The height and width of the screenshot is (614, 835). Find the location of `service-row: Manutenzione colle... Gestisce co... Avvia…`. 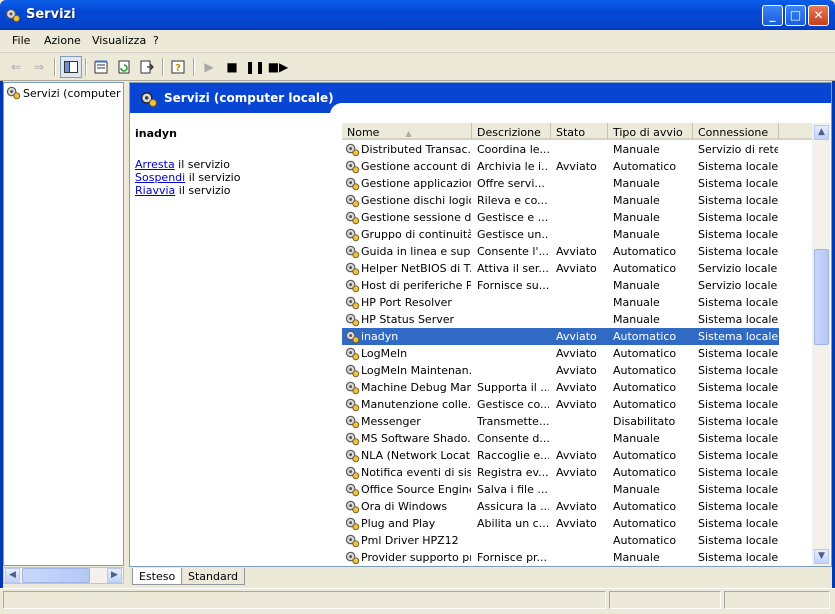

service-row: Manutenzione colle... Gestisce co... Avvia… is located at coordinates (577, 404).